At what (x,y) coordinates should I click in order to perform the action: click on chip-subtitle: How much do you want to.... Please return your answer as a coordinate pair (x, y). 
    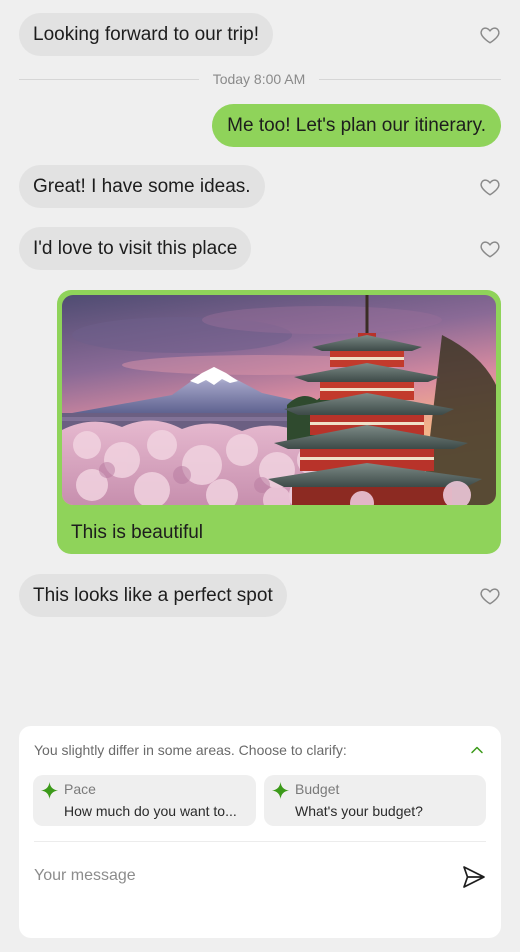
    Looking at the image, I should click on (150, 811).